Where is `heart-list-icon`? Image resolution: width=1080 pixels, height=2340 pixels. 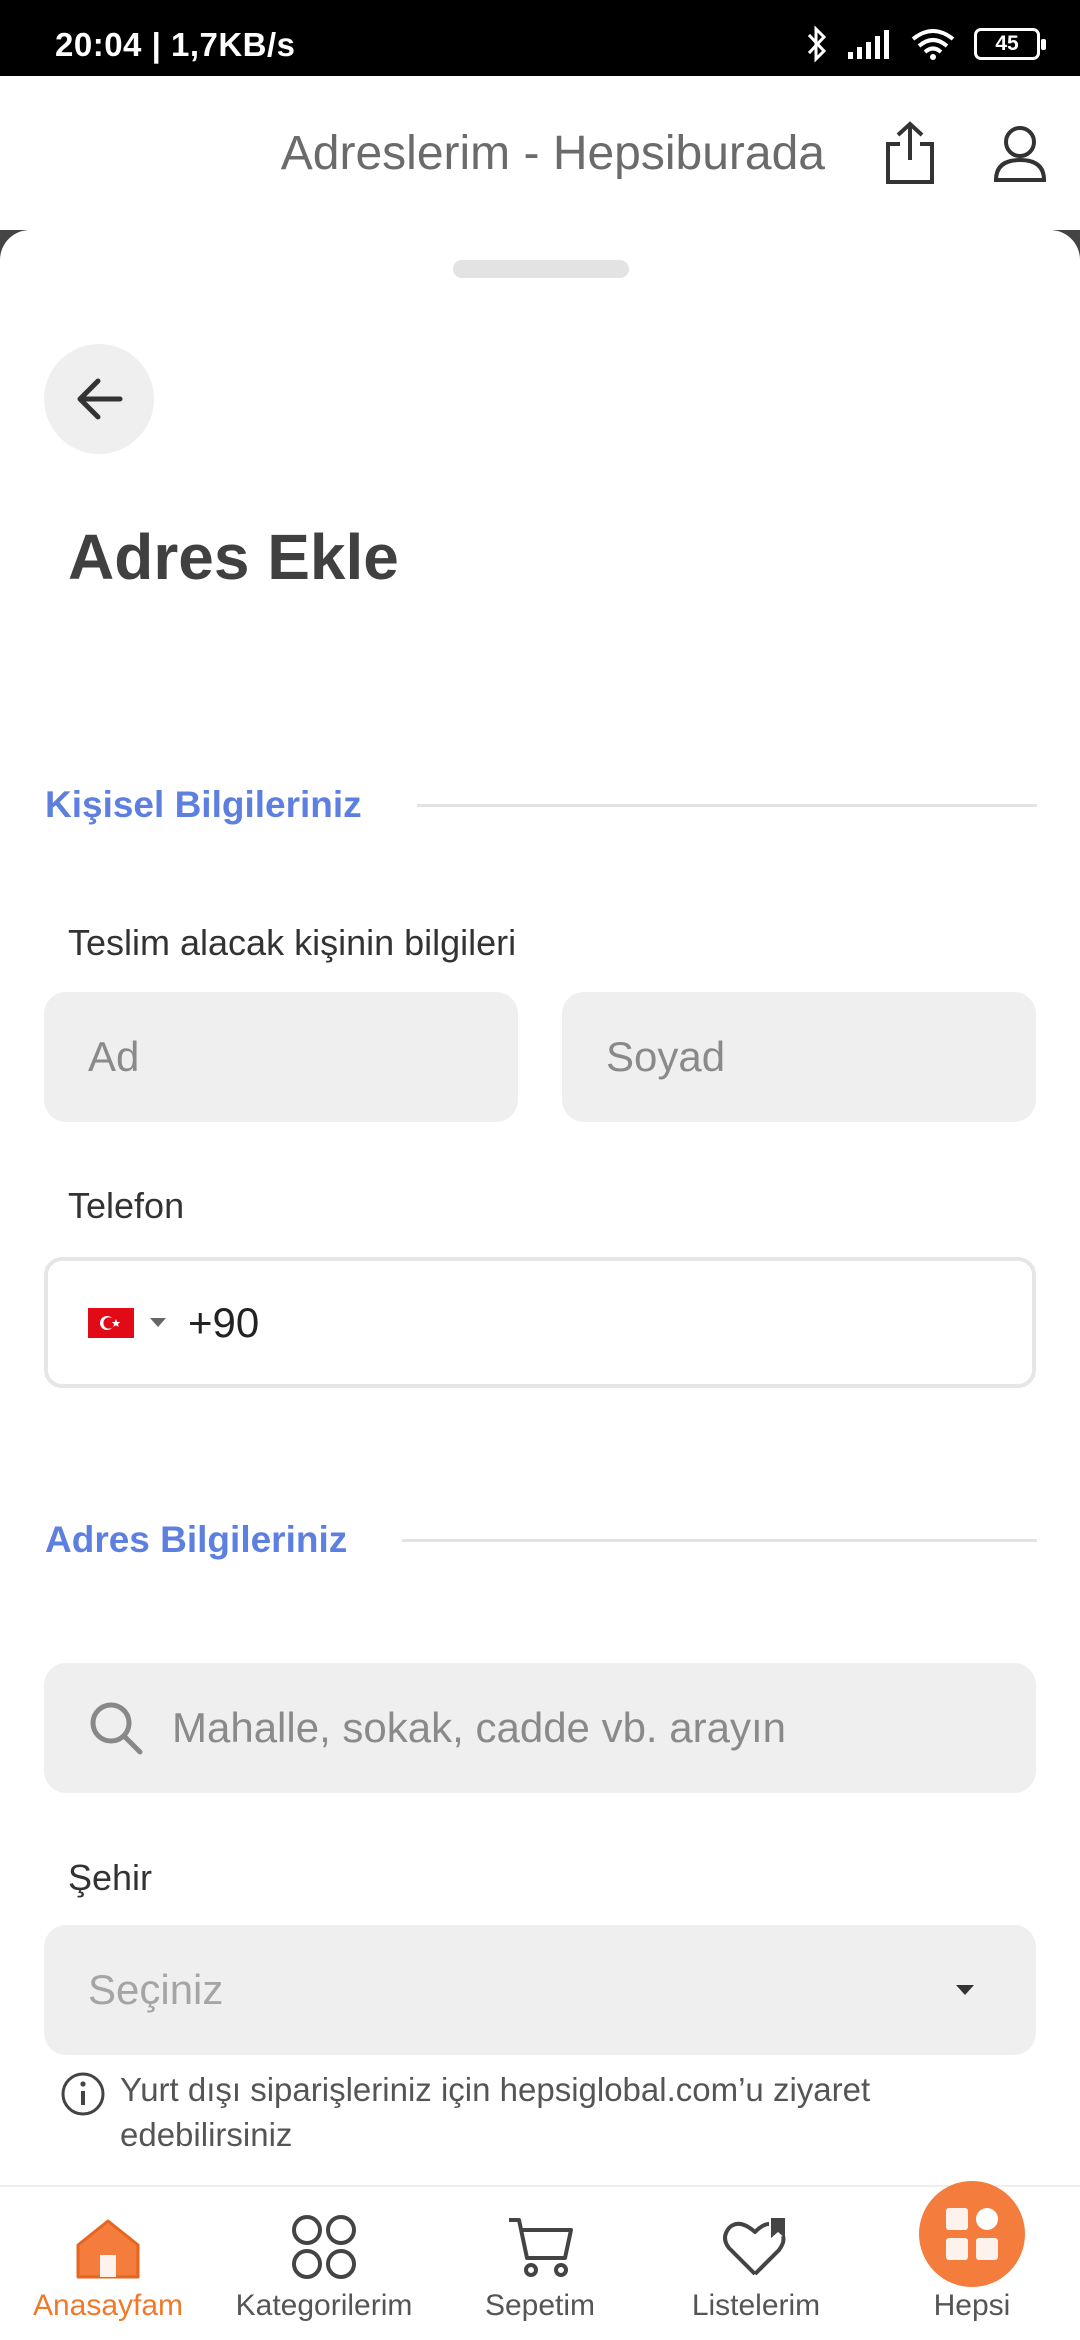 heart-list-icon is located at coordinates (756, 2247).